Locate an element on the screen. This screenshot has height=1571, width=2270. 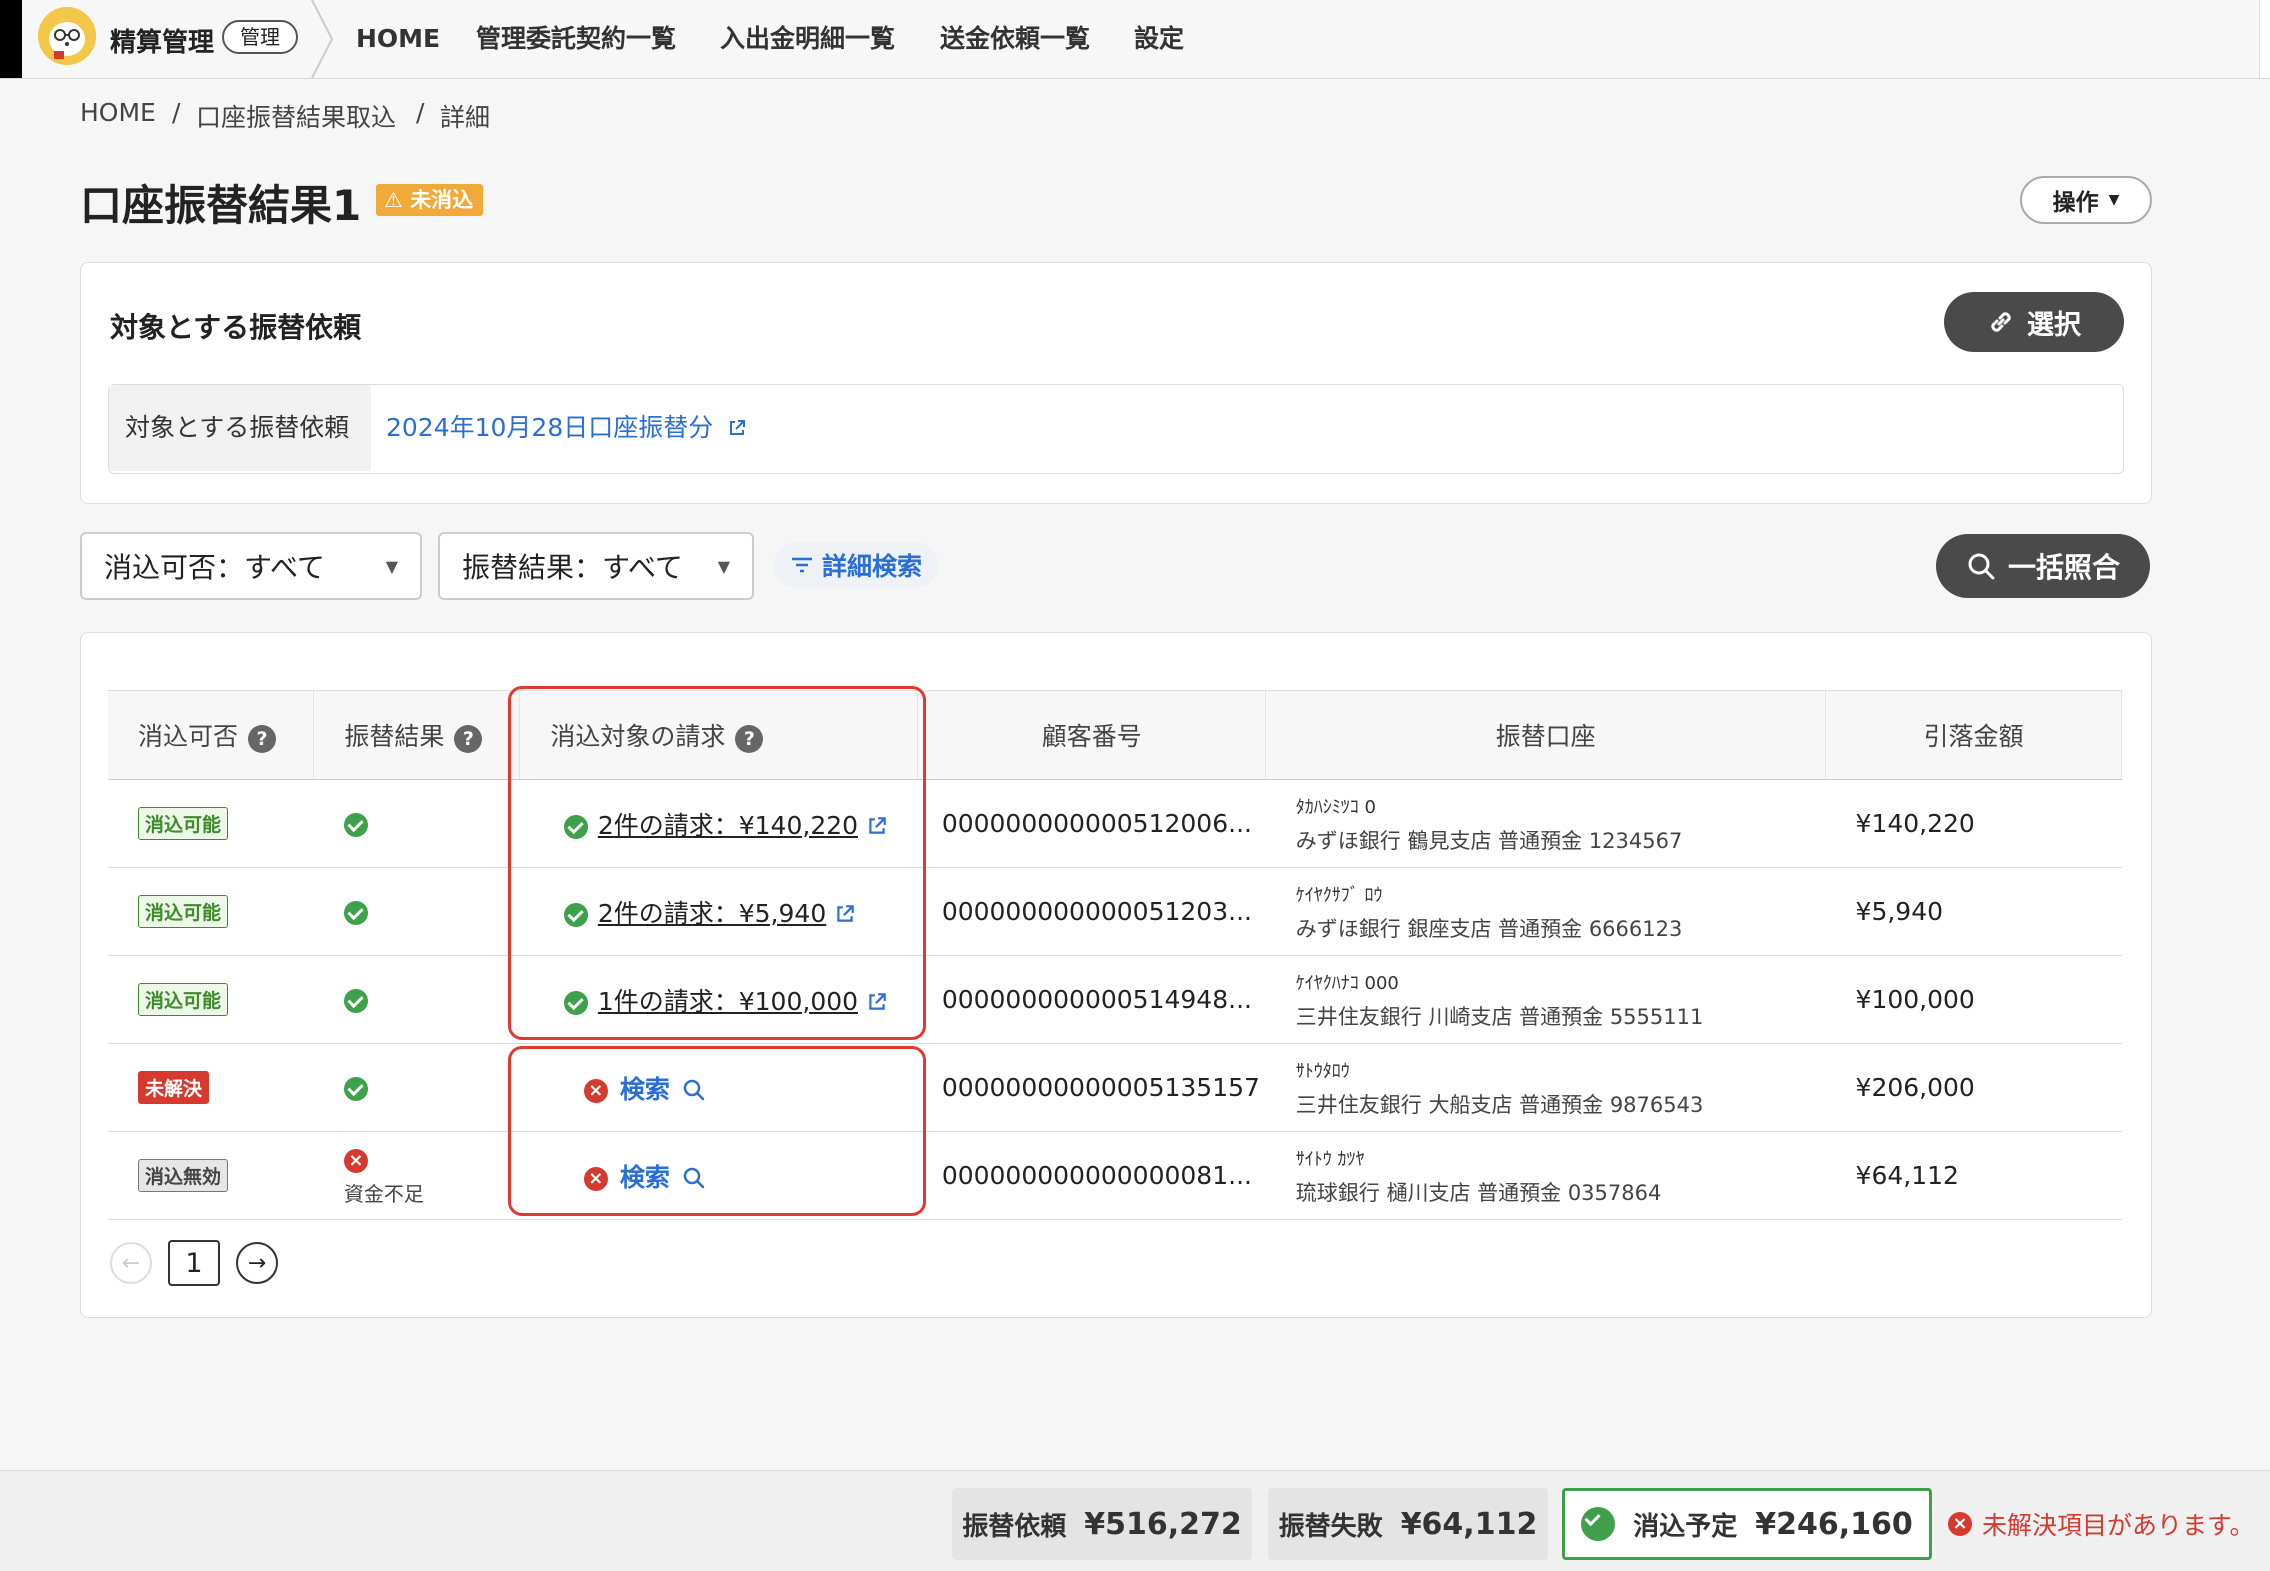
admin-badge: 管理 is located at coordinates (260, 37).